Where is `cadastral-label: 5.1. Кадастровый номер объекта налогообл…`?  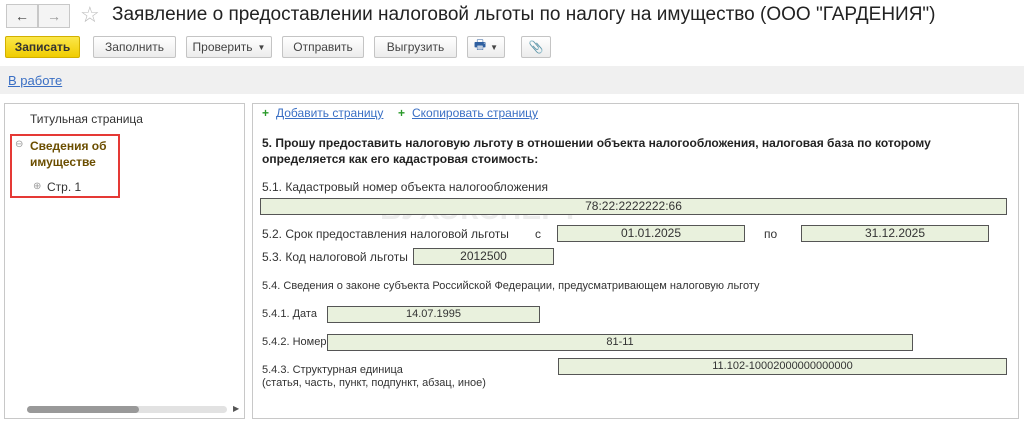
cadastral-label: 5.1. Кадастровый номер объекта налогообл… is located at coordinates (405, 187).